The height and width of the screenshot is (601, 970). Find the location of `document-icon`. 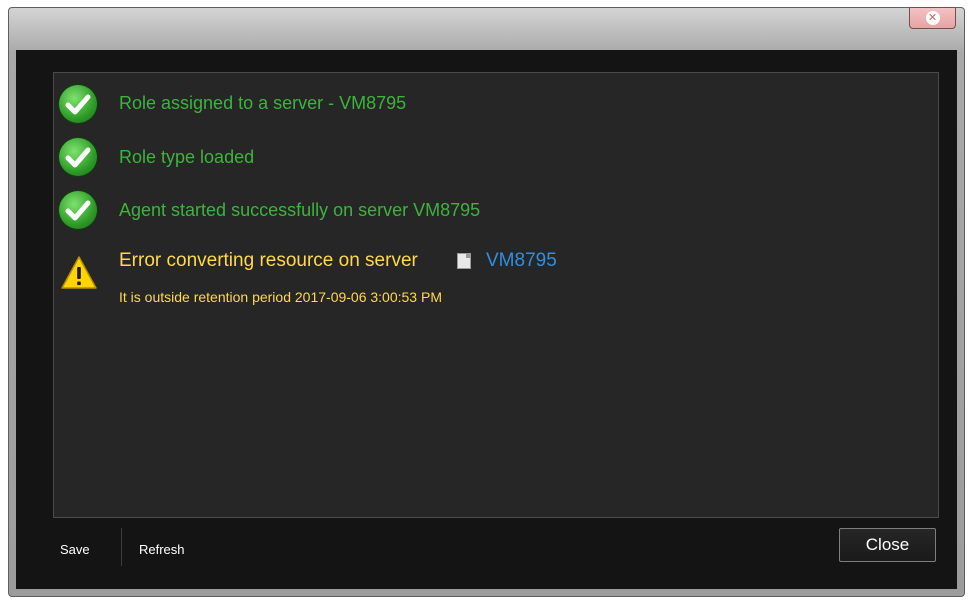

document-icon is located at coordinates (464, 261).